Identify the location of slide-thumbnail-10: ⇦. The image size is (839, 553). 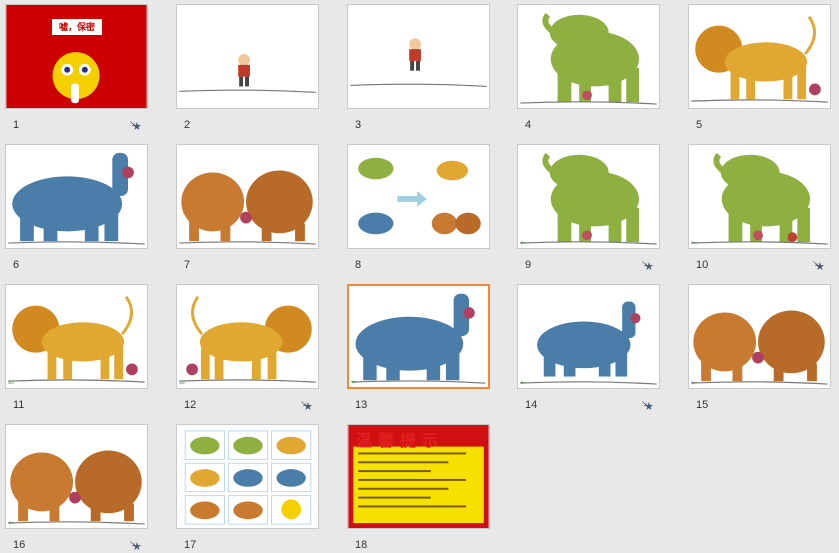
(759, 196).